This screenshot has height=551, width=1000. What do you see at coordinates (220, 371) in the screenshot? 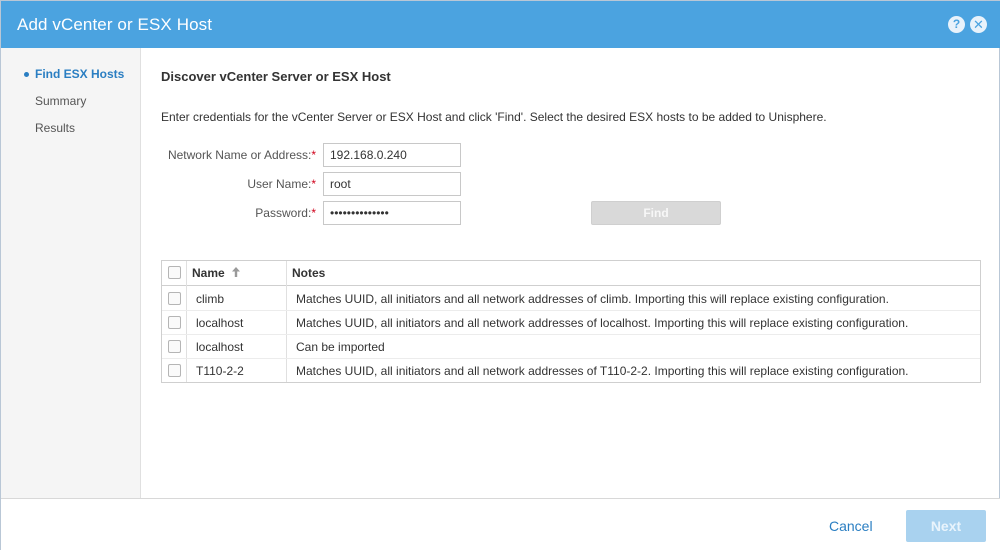
I see `row-name: T110-2-2` at bounding box center [220, 371].